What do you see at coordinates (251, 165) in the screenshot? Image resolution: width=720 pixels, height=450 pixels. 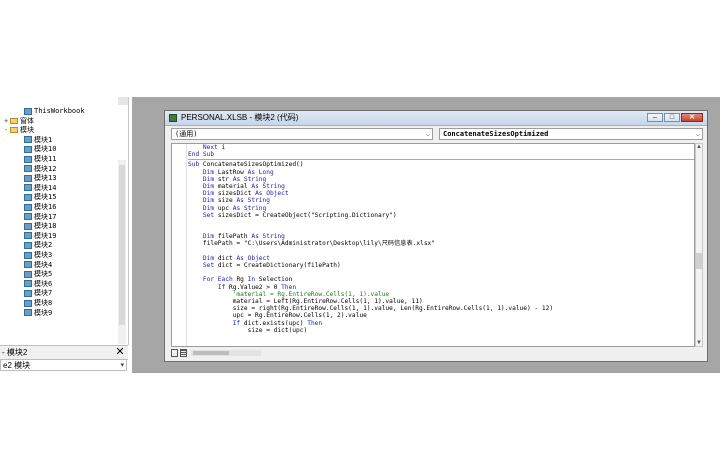 I see `code-text: ConcatenateSizesOptimized()` at bounding box center [251, 165].